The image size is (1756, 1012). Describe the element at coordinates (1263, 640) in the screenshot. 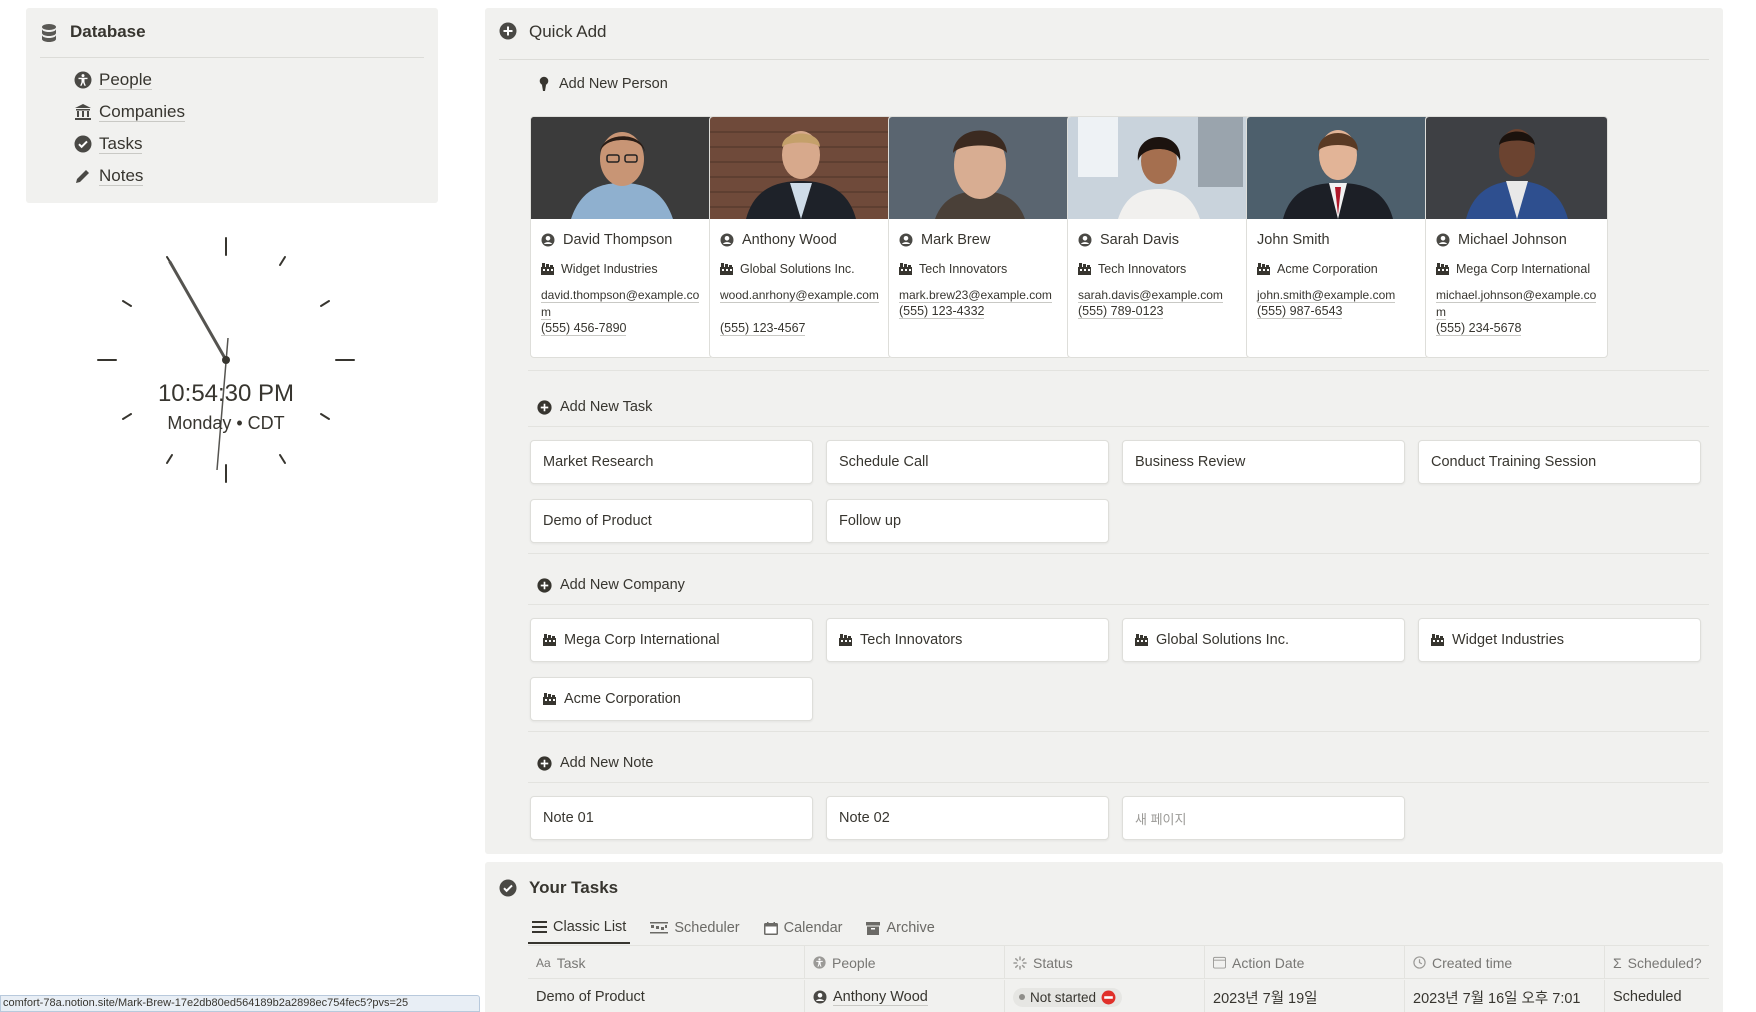

I see `company-template-button: Global Solutions Inc.` at that location.